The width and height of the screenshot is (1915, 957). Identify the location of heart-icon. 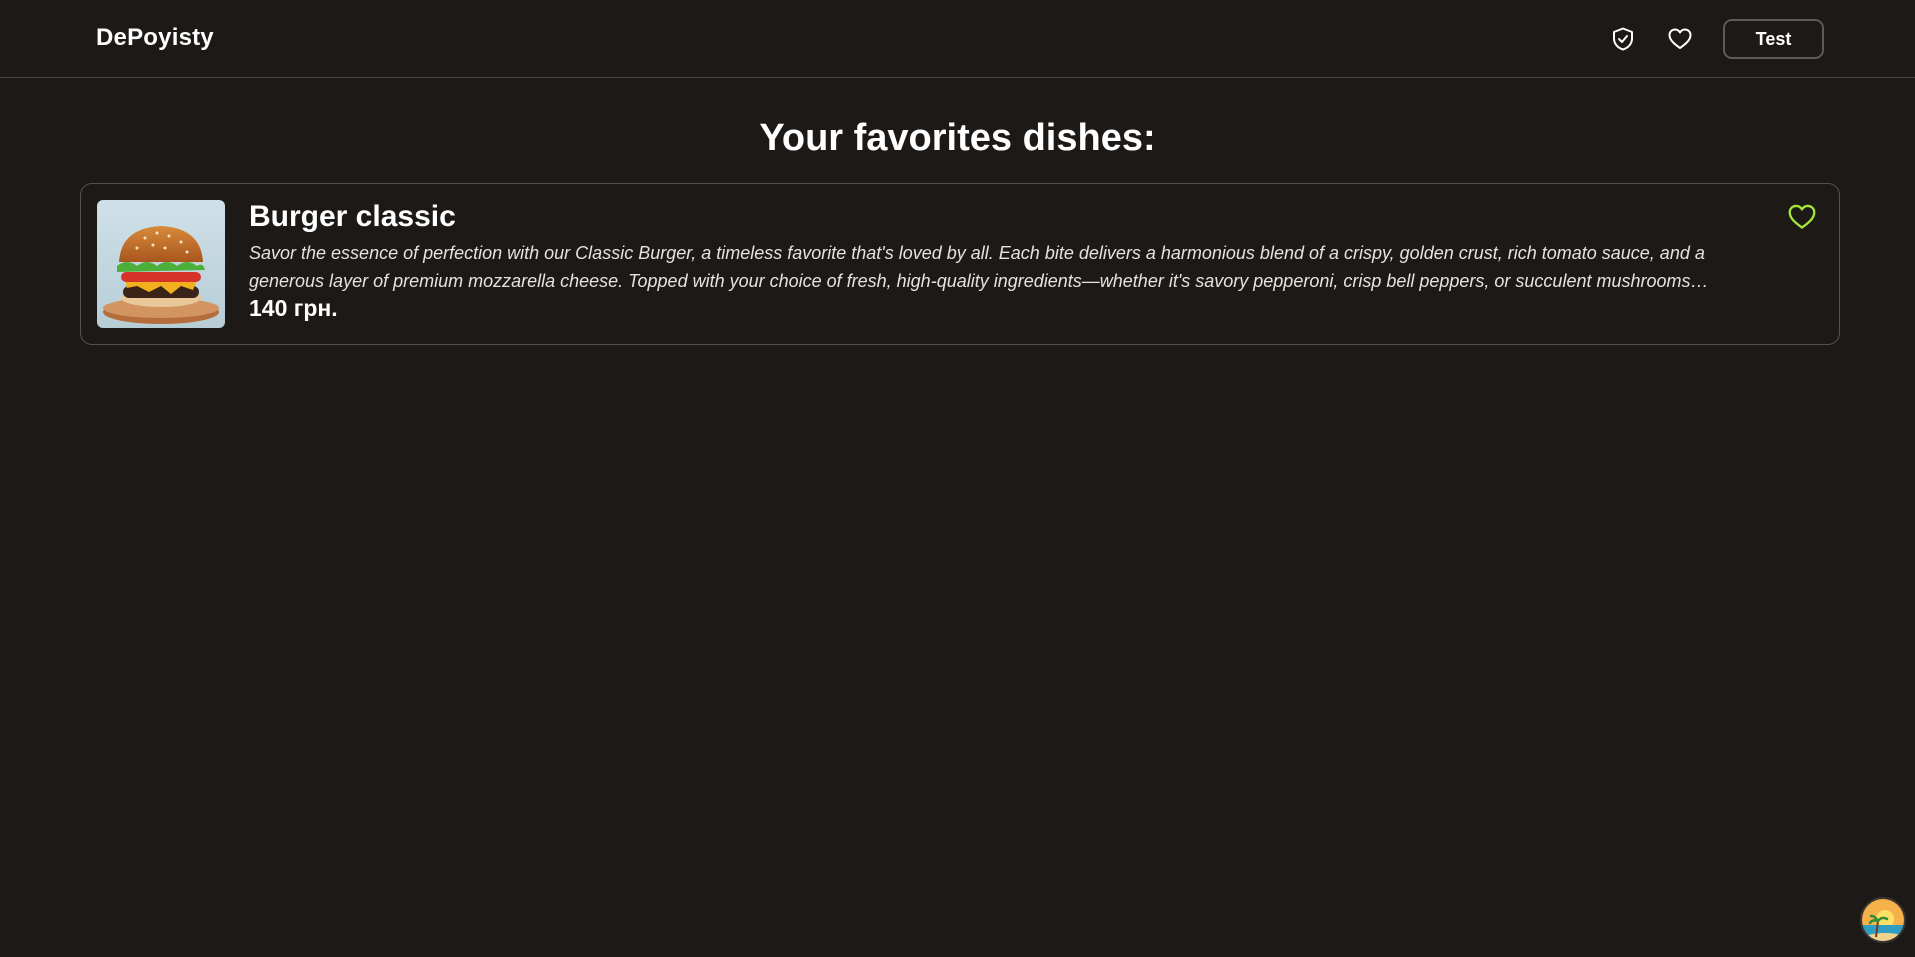
(1680, 39).